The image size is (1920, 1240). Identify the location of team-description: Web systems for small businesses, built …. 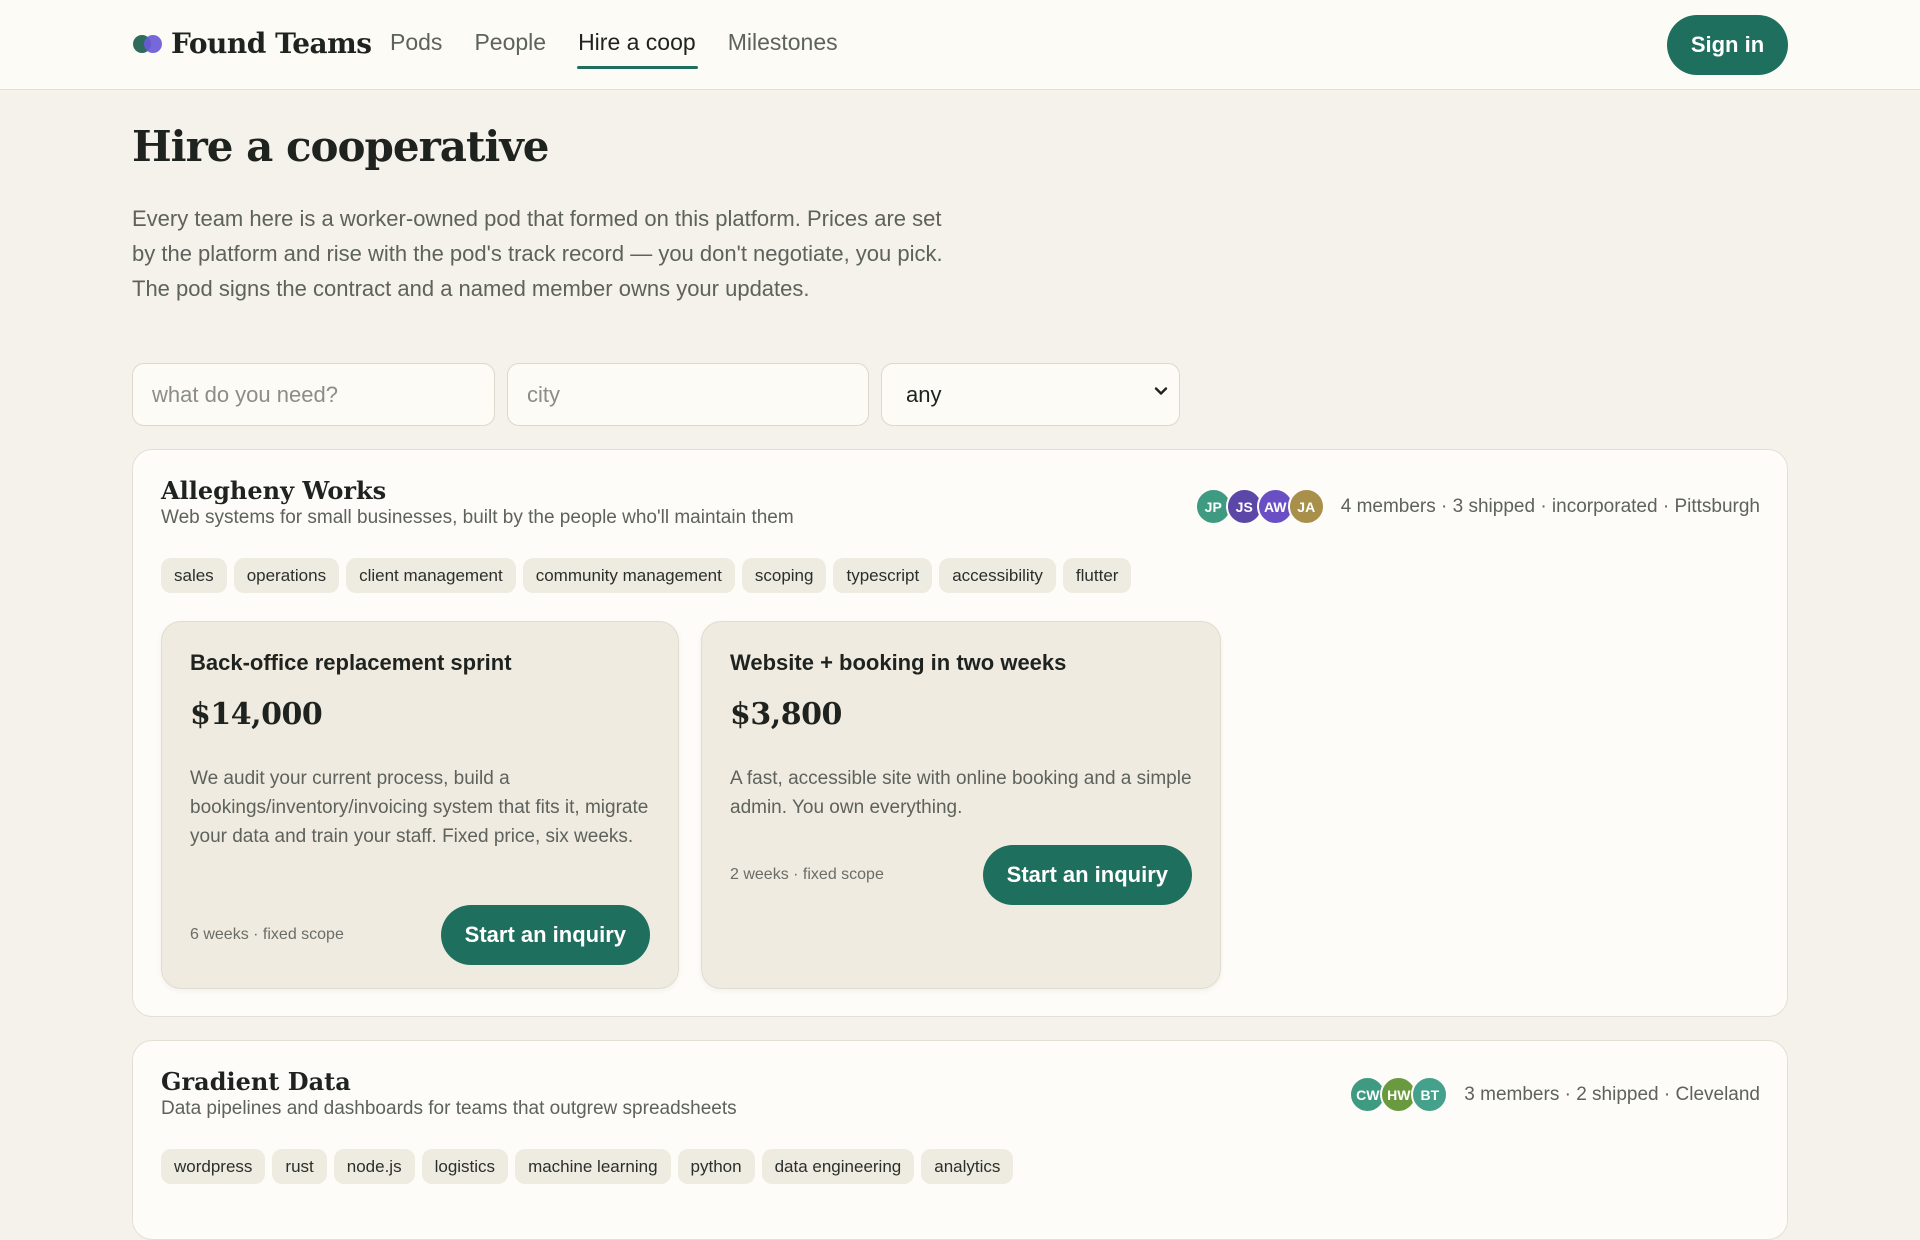
(477, 517).